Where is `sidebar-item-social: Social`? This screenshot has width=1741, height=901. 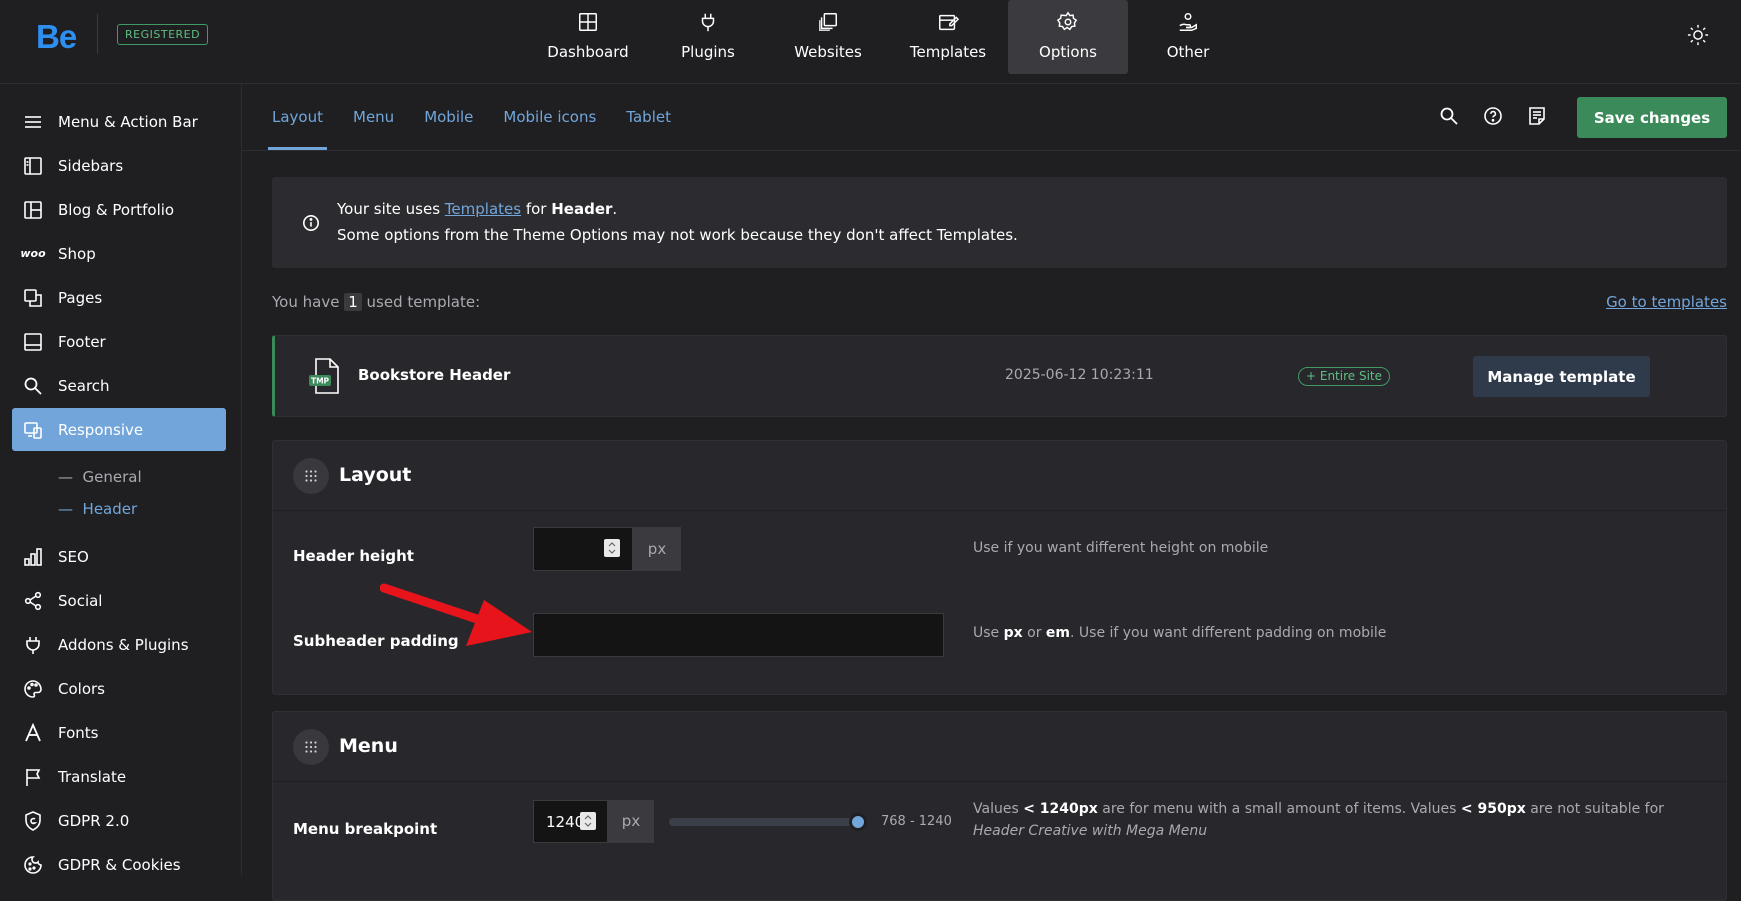 sidebar-item-social: Social is located at coordinates (119, 600).